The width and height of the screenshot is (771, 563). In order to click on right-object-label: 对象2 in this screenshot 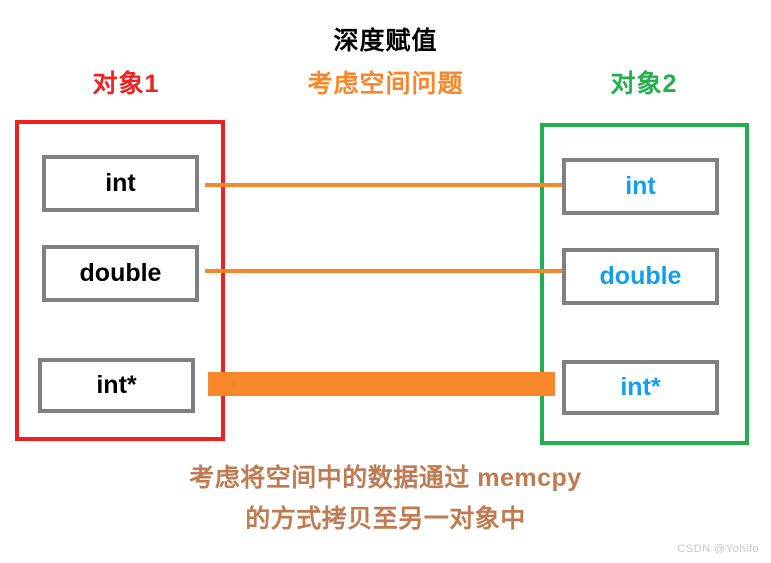, I will do `click(644, 84)`.